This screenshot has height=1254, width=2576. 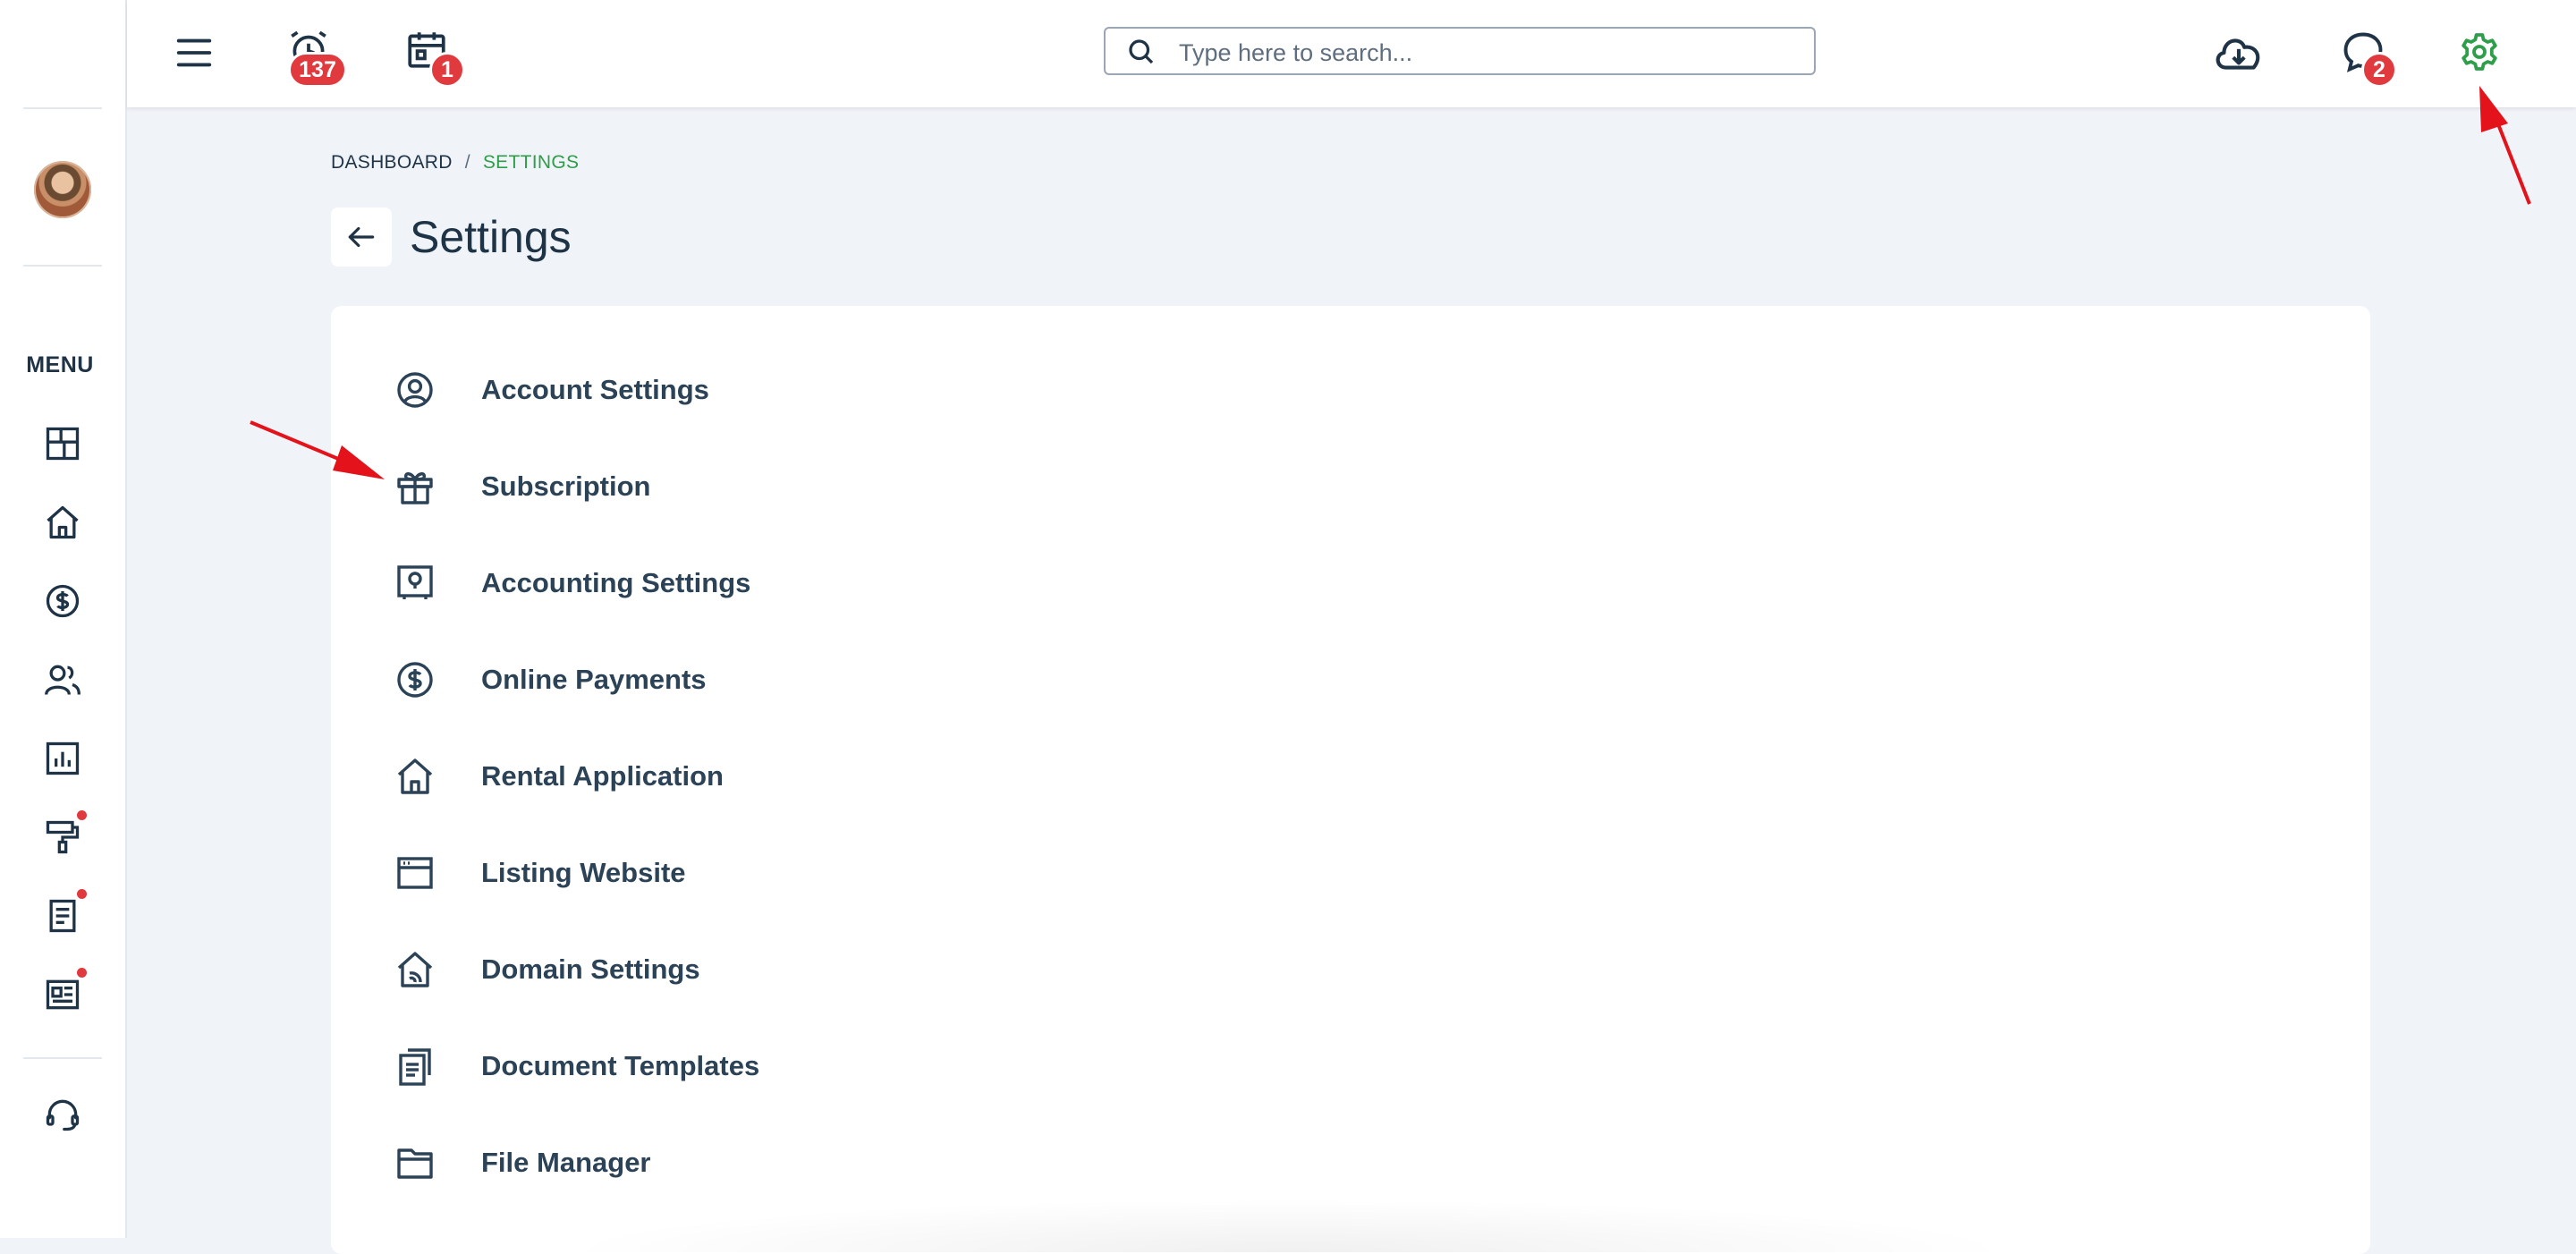 I want to click on arrow-left-icon, so click(x=361, y=237).